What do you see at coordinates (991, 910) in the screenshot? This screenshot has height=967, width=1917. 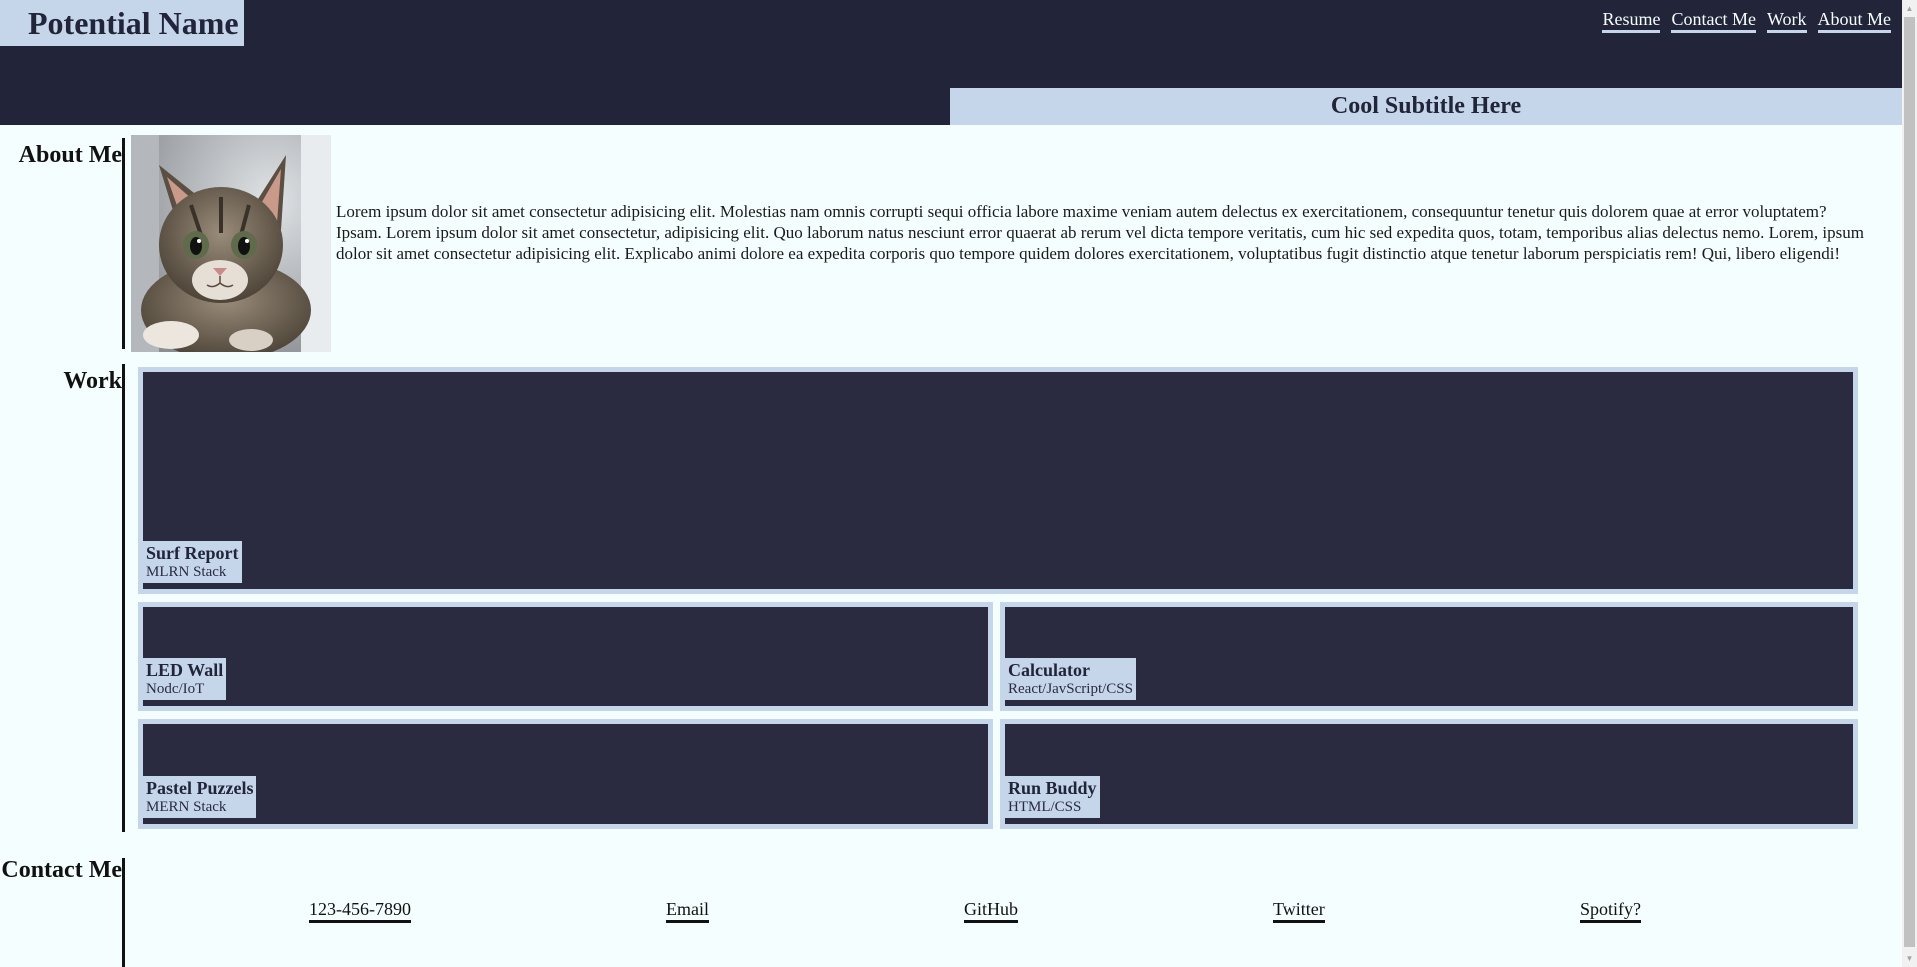 I see `contact-link-github: GitHub` at bounding box center [991, 910].